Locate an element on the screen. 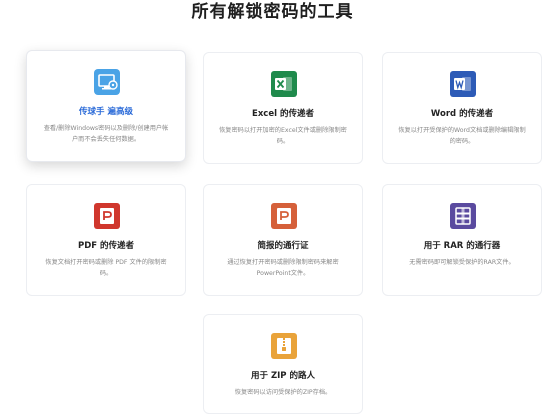 The image size is (545, 414). card-title: Excel 的传递者 is located at coordinates (283, 114).